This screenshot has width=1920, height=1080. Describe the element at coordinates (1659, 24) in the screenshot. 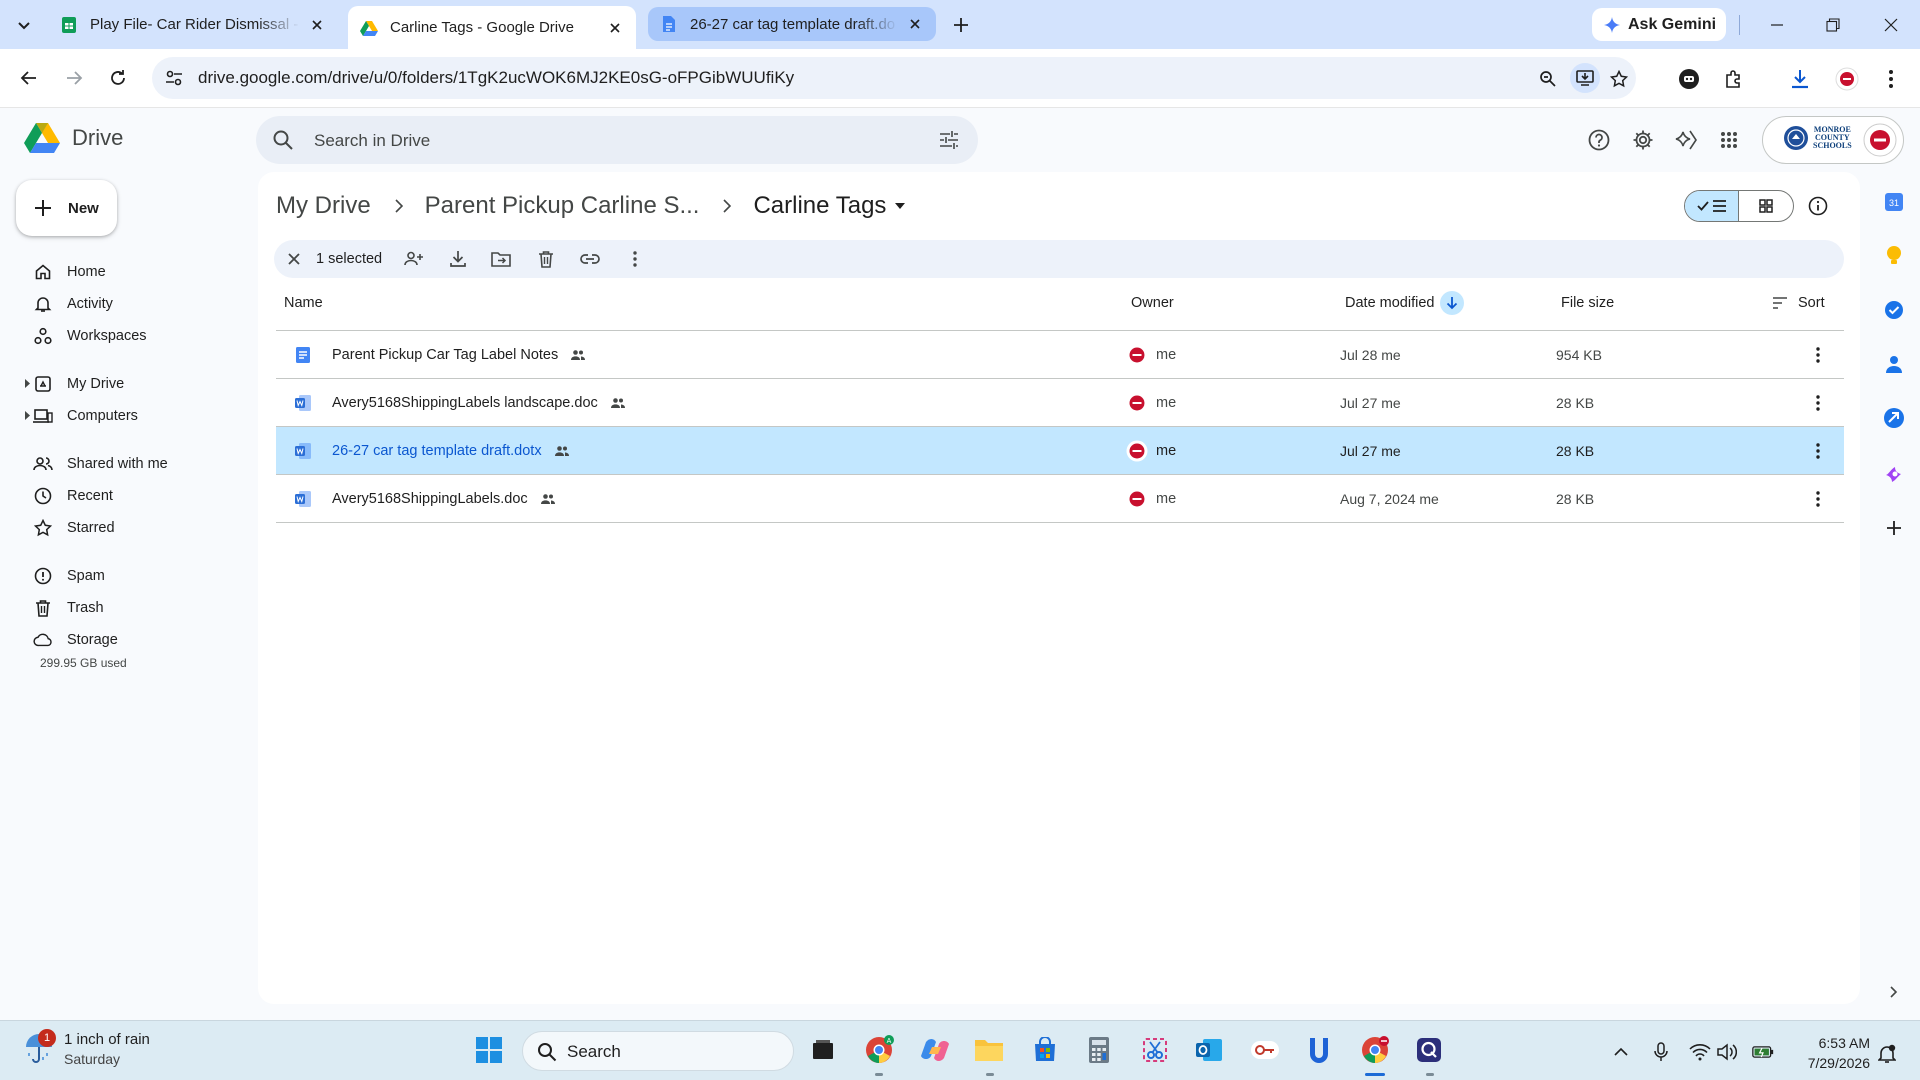

I see `ask-gemini-button: Ask Gemini` at that location.